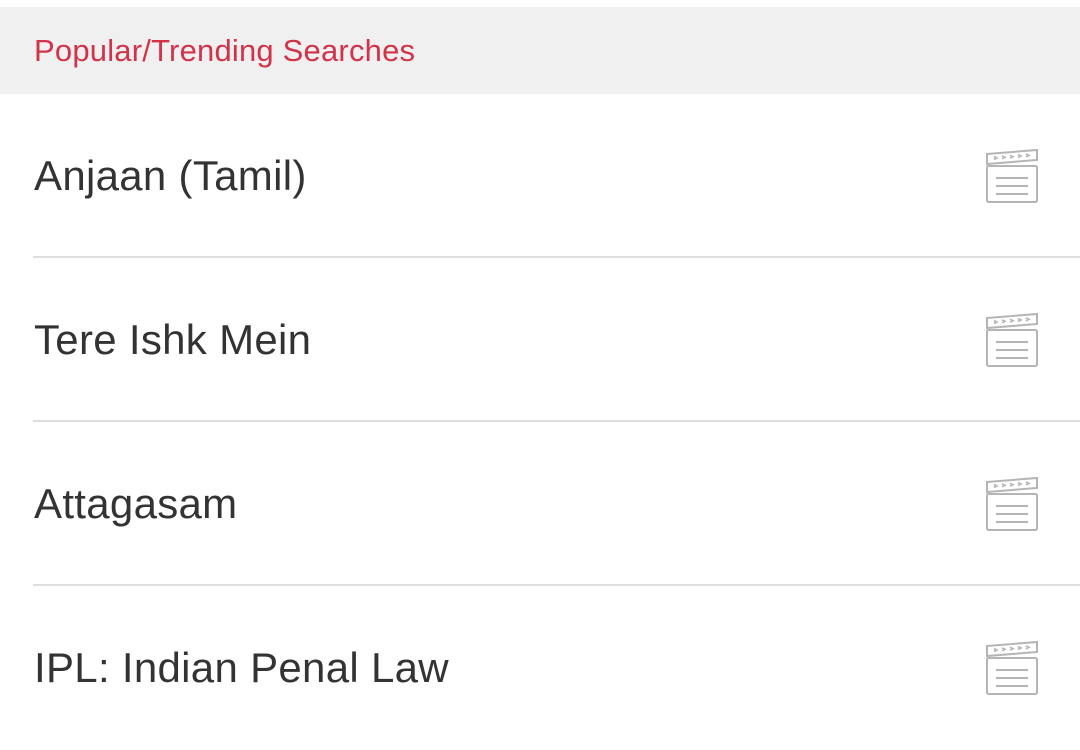 The height and width of the screenshot is (750, 1080). I want to click on list-item-label: Attagasam, so click(136, 503).